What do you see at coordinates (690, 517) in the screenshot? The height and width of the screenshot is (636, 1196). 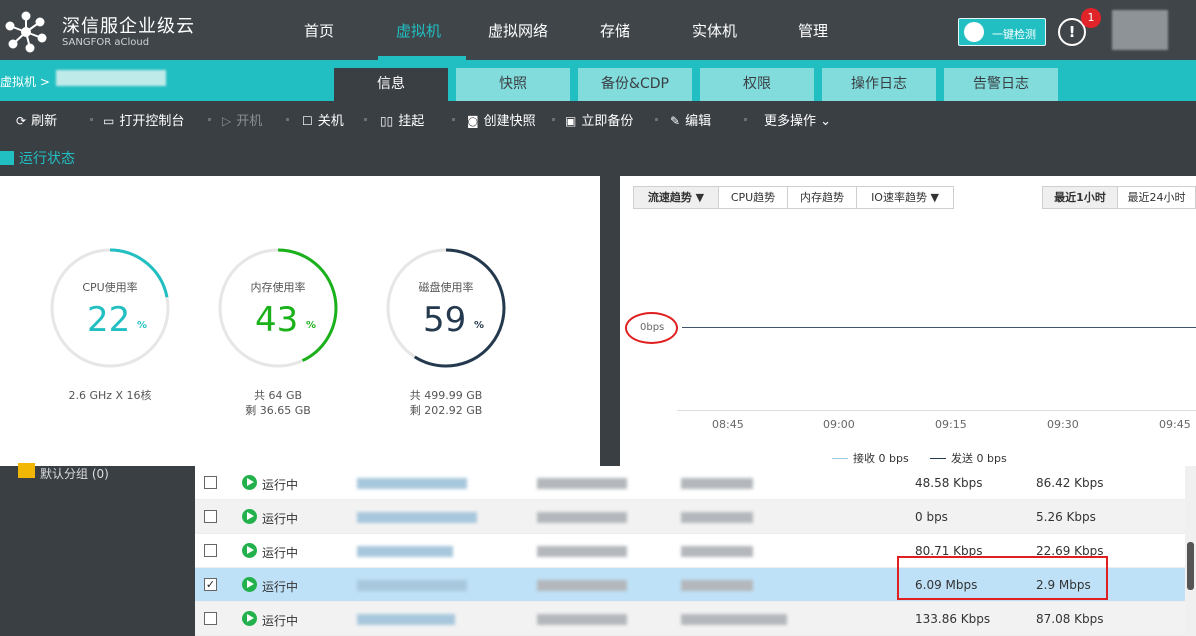 I see `table-row: 运行中 0 bps 5.26 Kbps` at bounding box center [690, 517].